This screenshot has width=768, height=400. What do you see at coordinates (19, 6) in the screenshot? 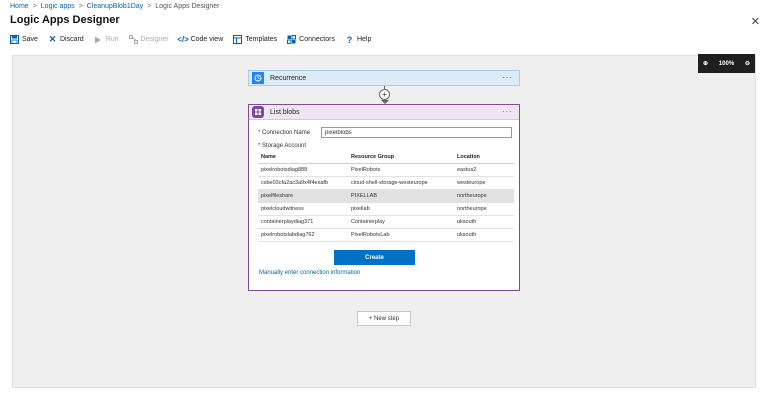
I see `breadcrumb-home: Home` at bounding box center [19, 6].